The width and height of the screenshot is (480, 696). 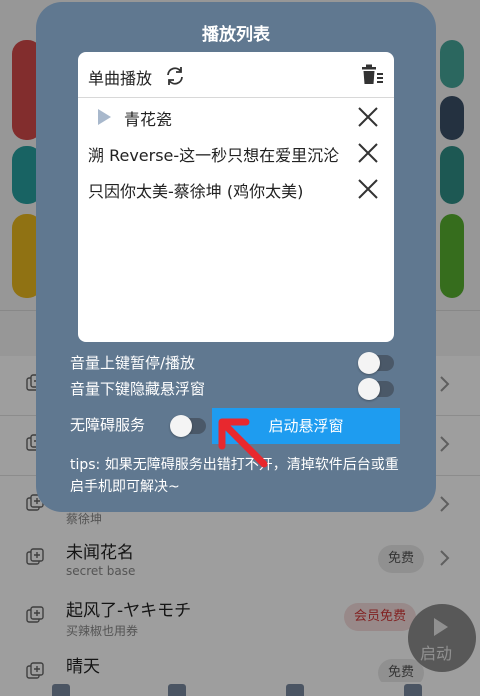 I want to click on accessibility-label: 无障碍服务, so click(x=108, y=425).